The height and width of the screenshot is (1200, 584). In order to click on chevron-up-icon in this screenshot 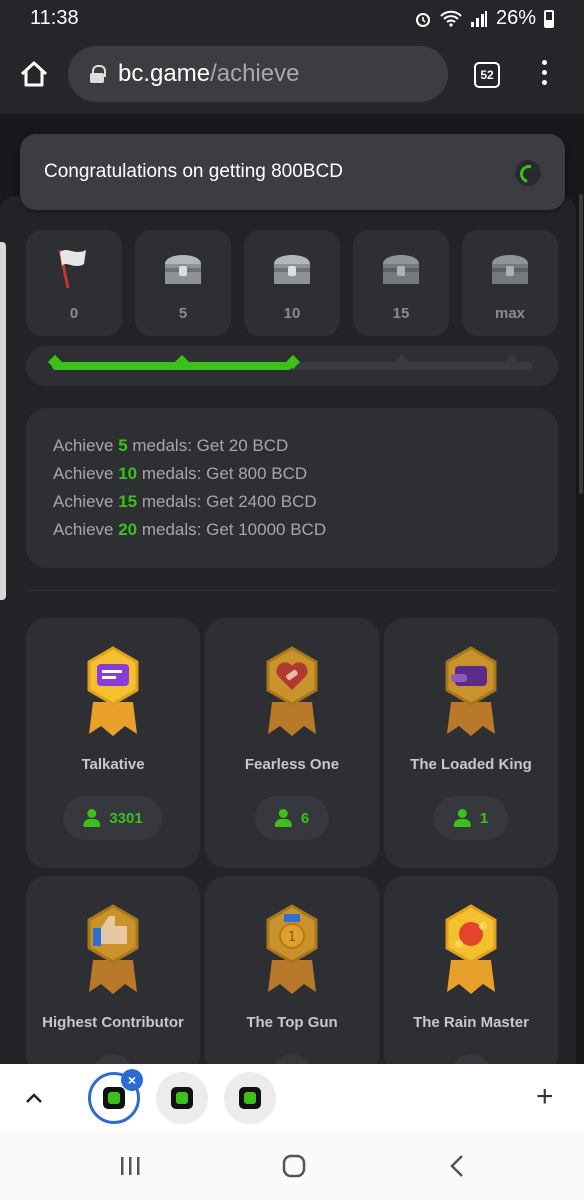, I will do `click(34, 1098)`.